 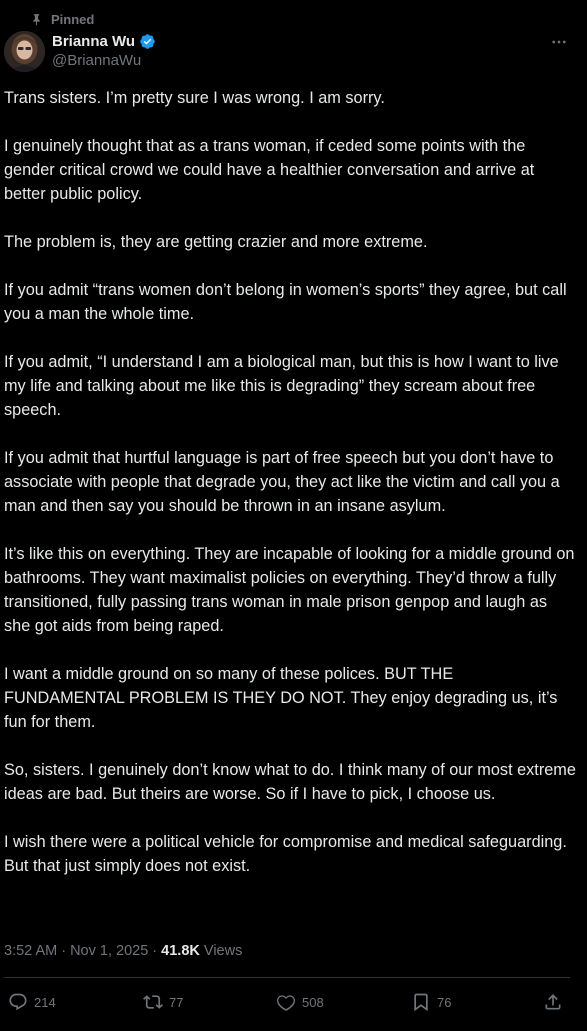 What do you see at coordinates (559, 42) in the screenshot?
I see `more-options-icon` at bounding box center [559, 42].